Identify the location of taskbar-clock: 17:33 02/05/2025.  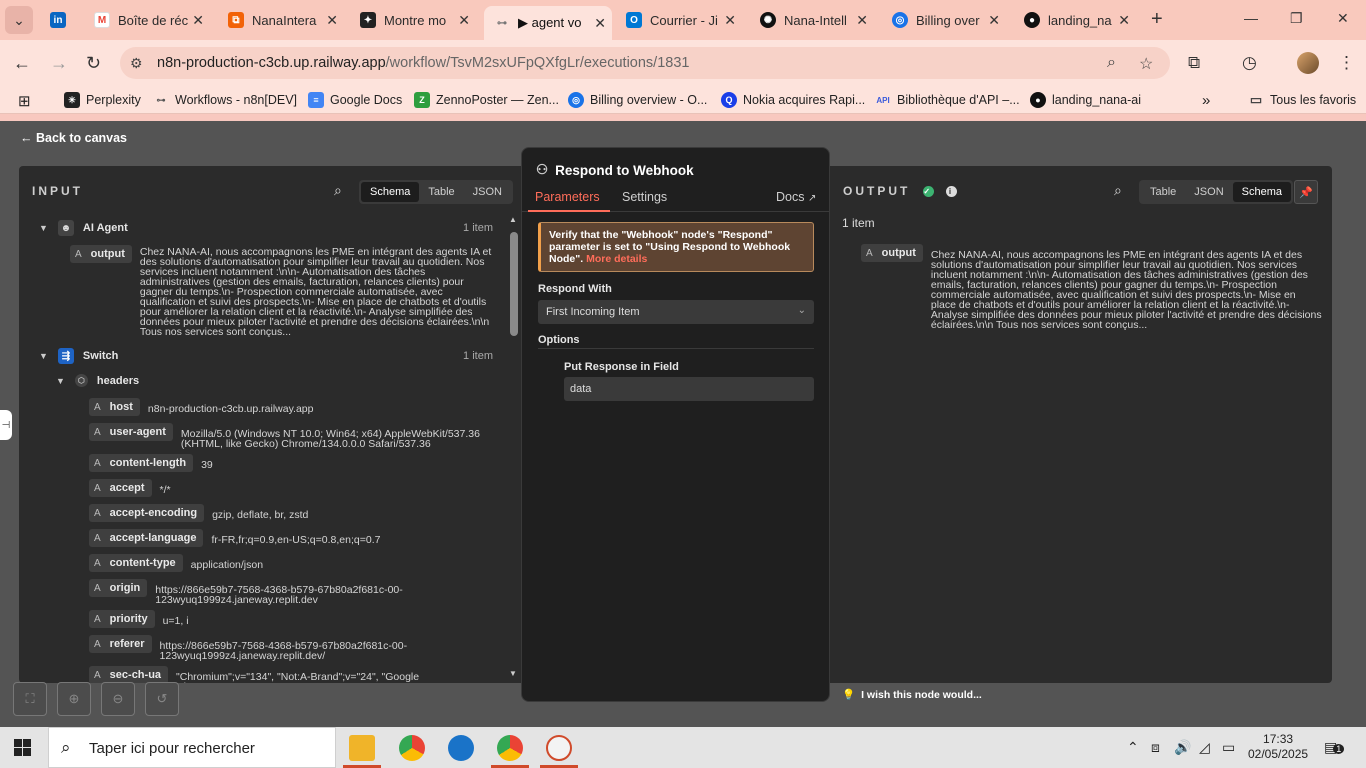
(1278, 747).